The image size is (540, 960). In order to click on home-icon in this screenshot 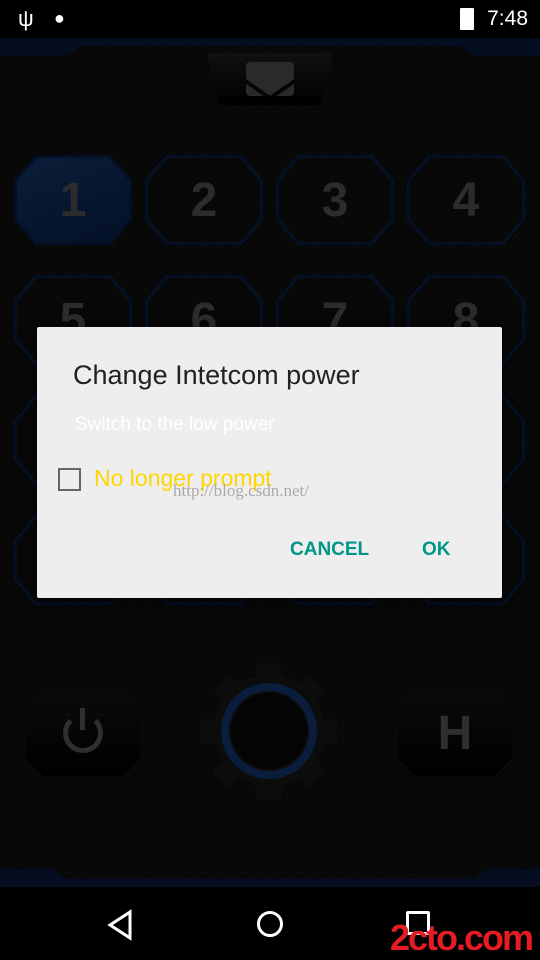, I will do `click(270, 924)`.